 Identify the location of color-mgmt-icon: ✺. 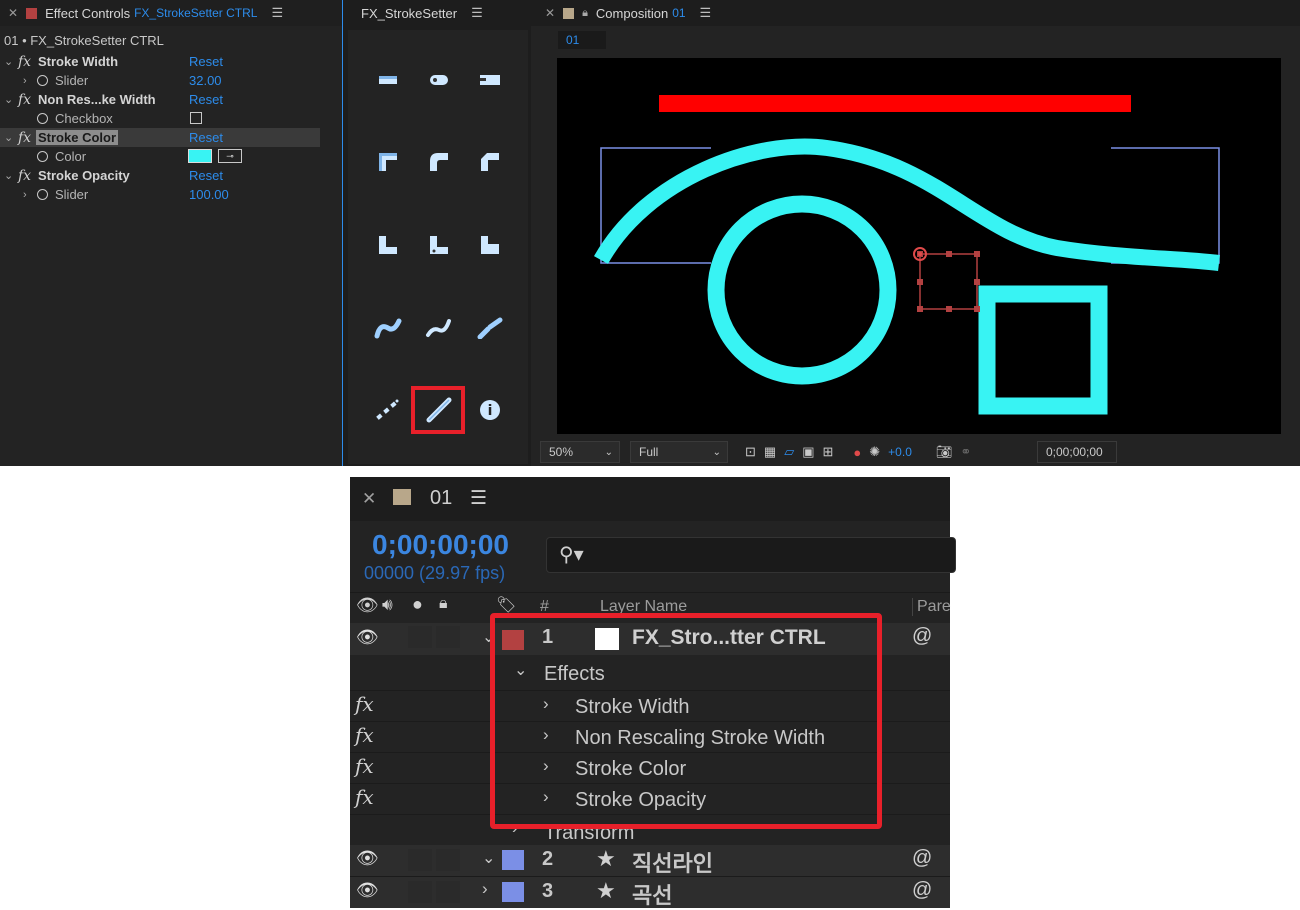
(874, 452).